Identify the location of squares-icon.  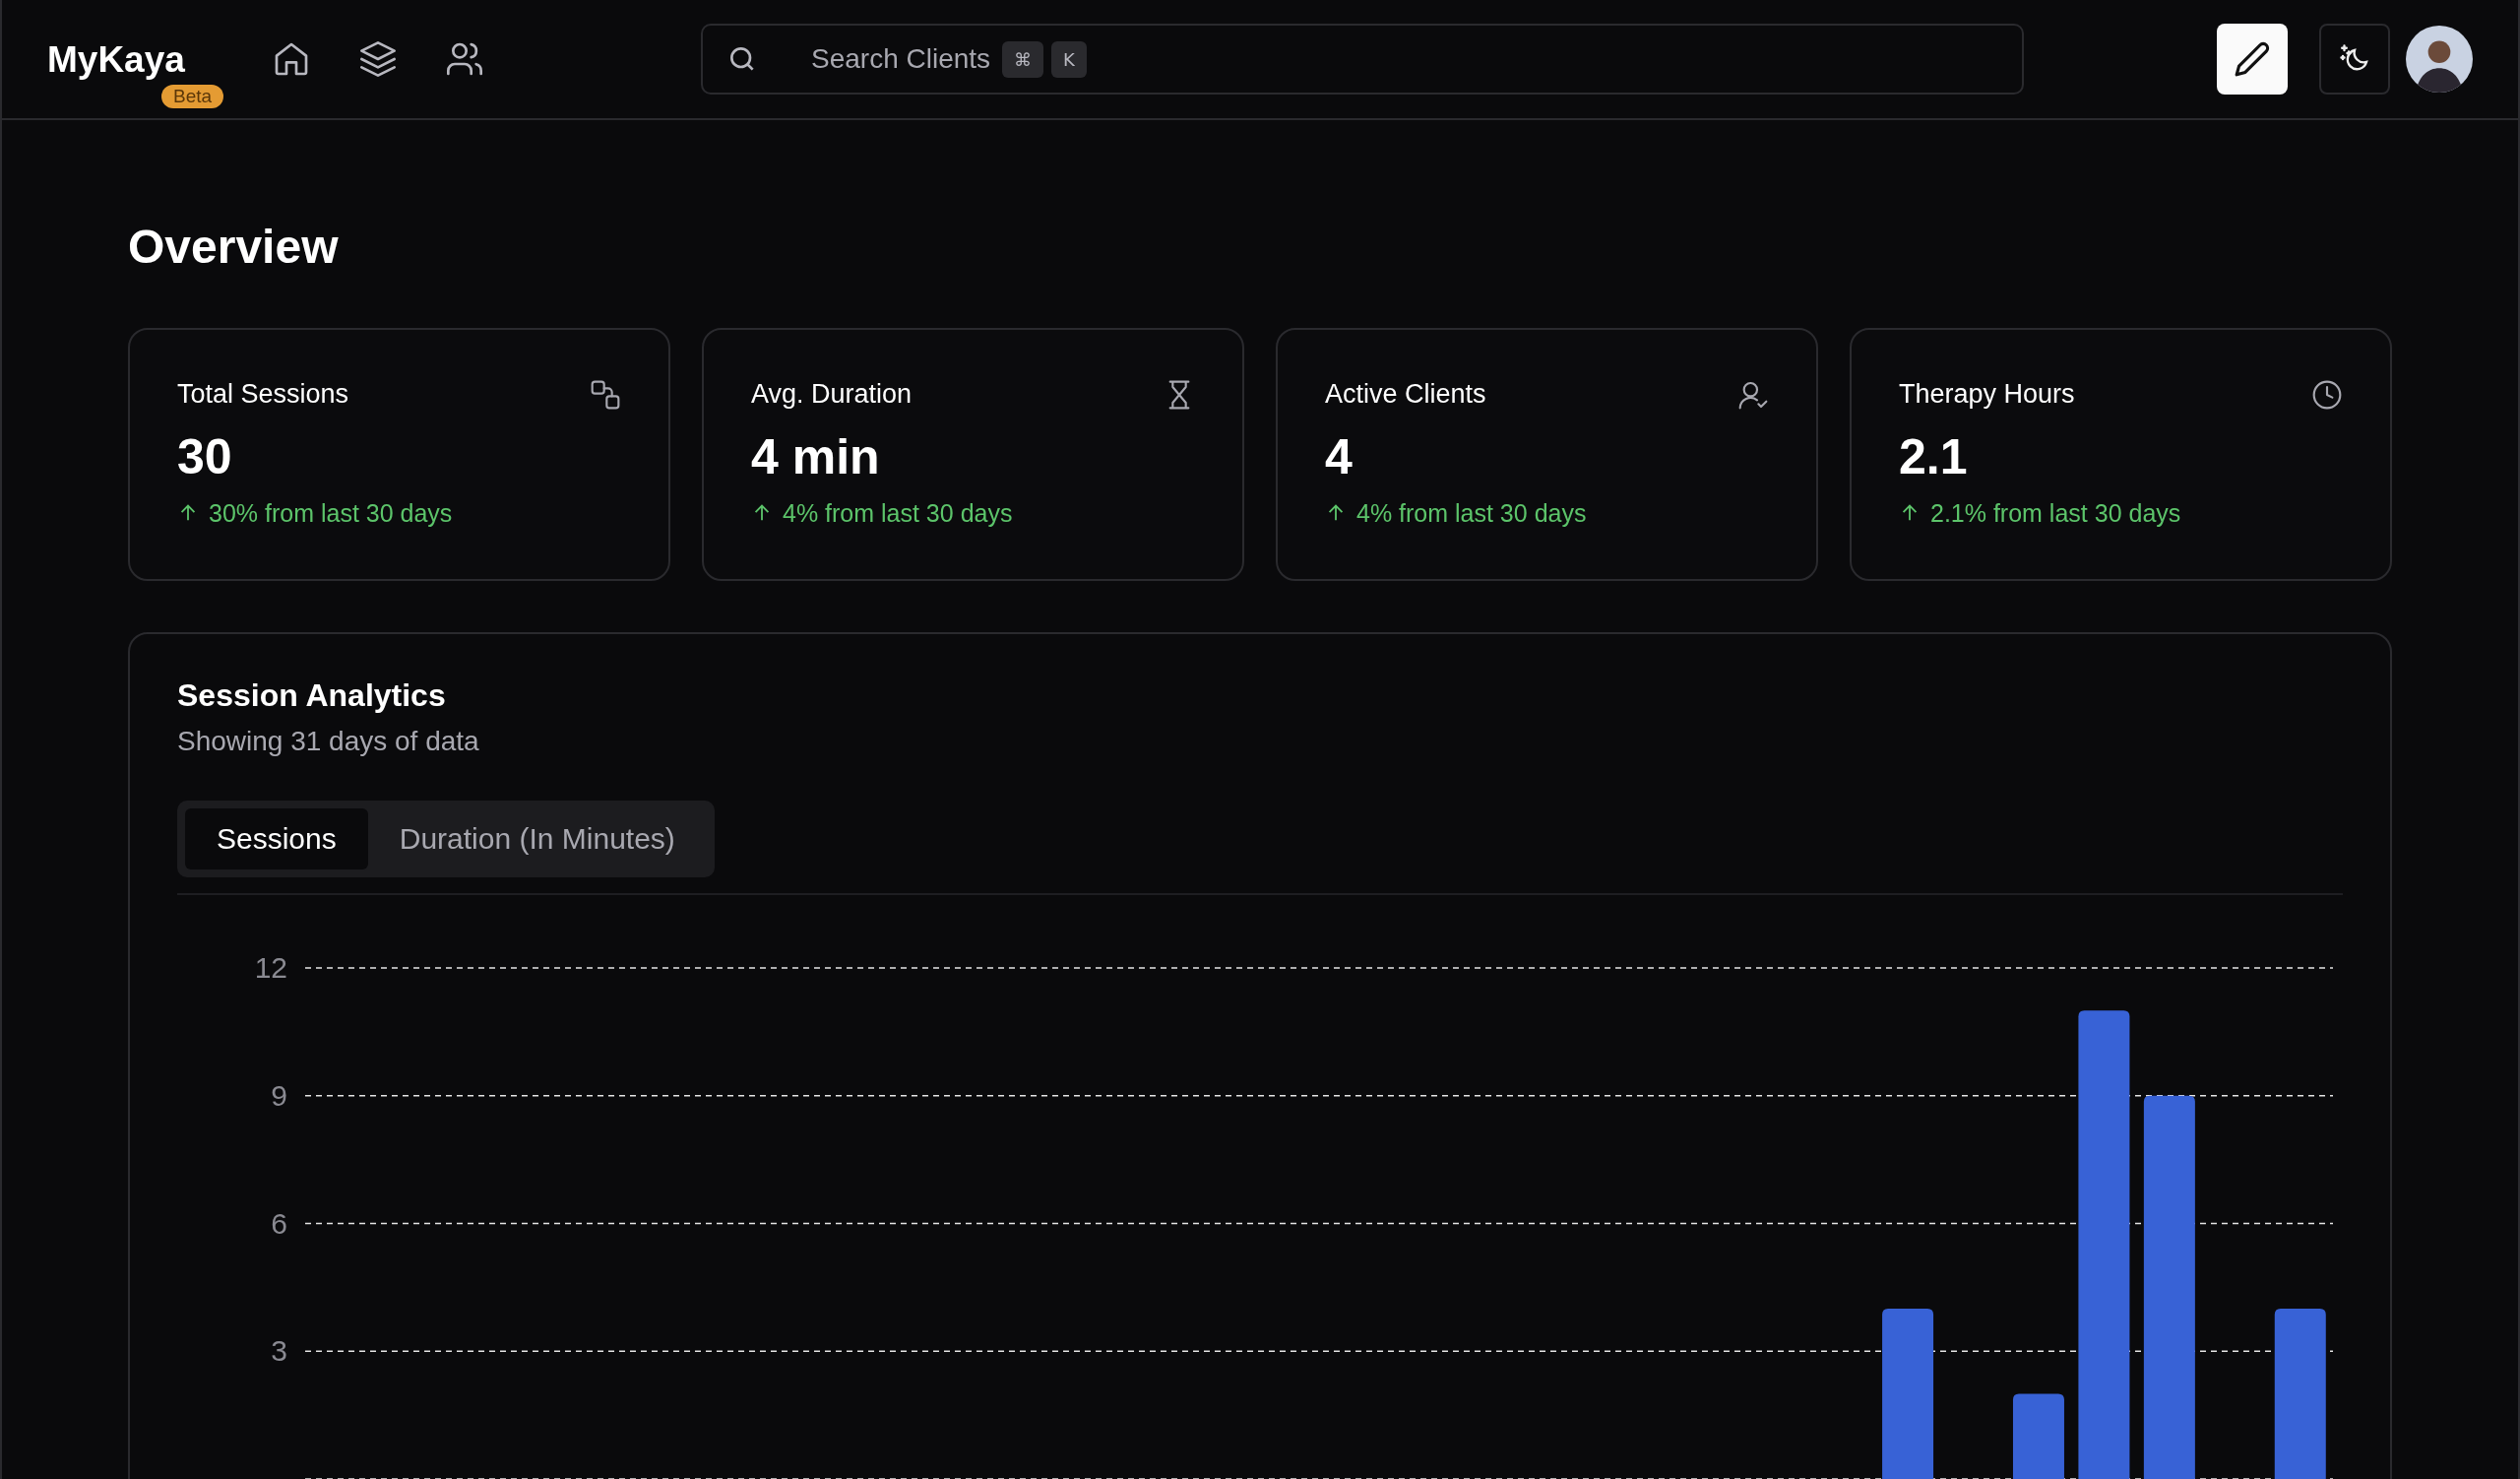
(605, 395).